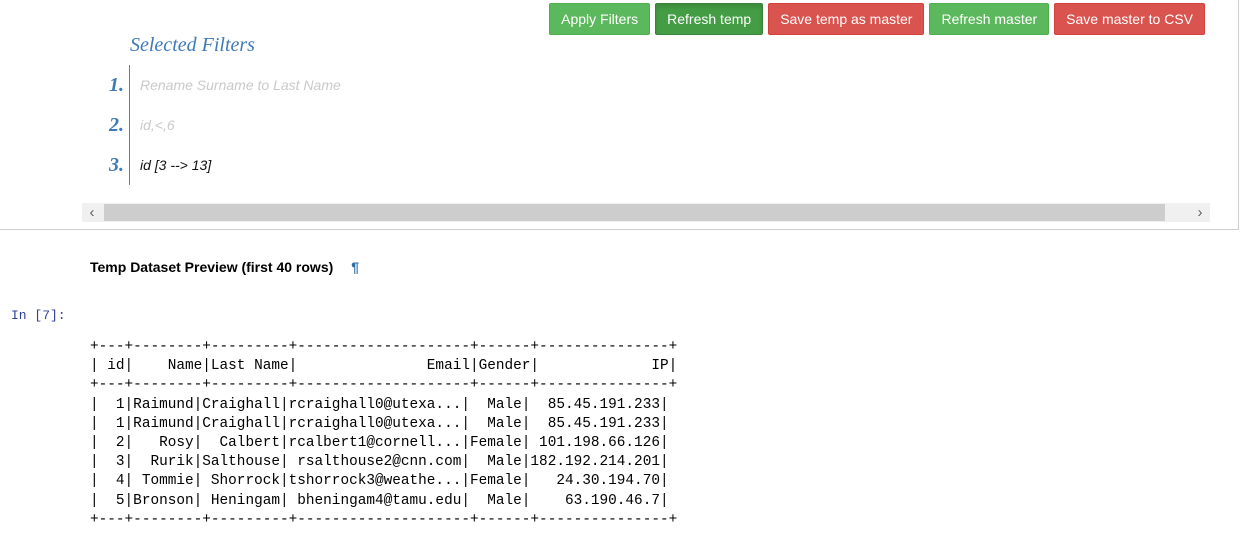  I want to click on cell-input-prompt: In [7]:, so click(38, 315).